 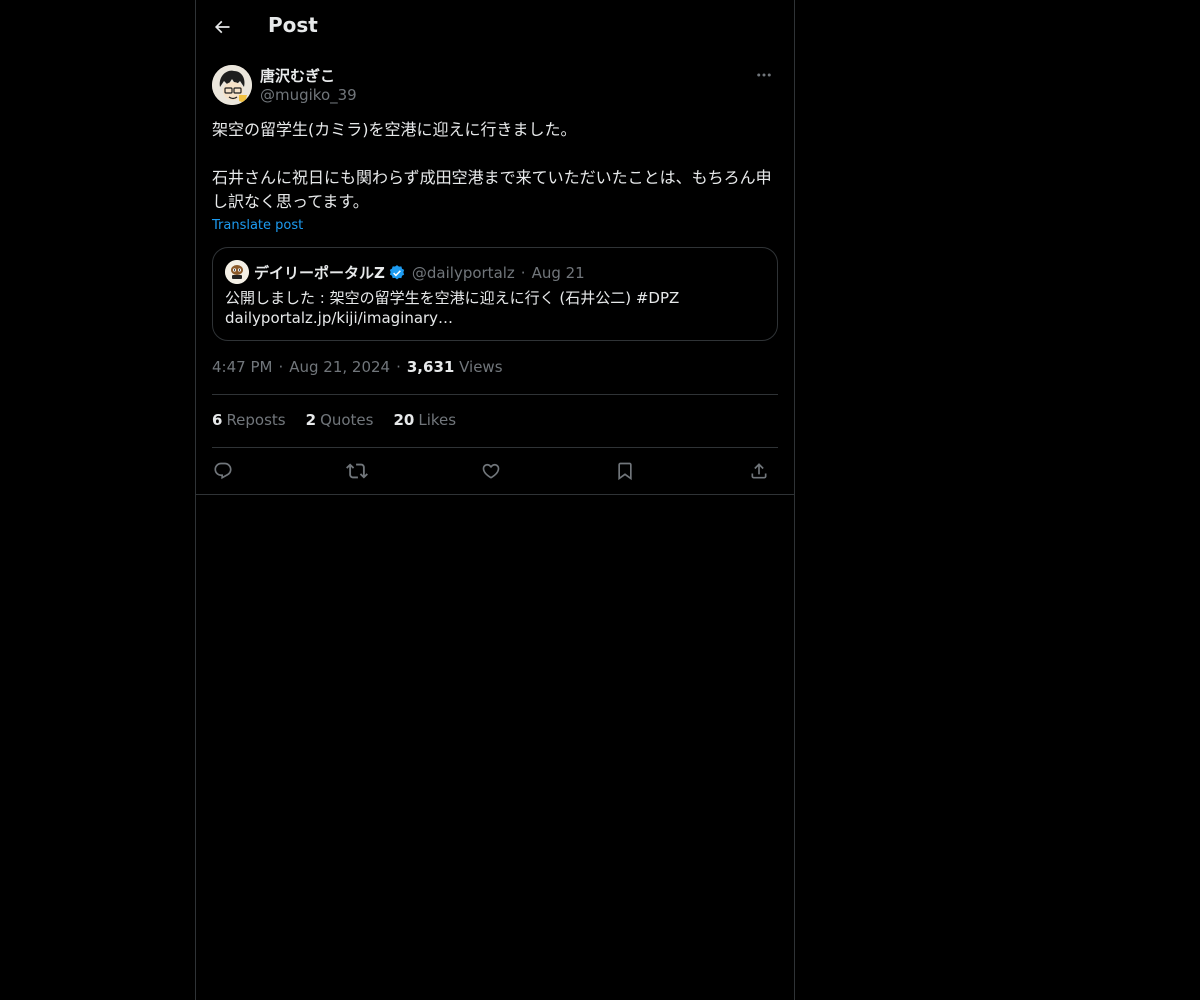 What do you see at coordinates (463, 272) in the screenshot?
I see `quote-author-handle: @dailyportalz` at bounding box center [463, 272].